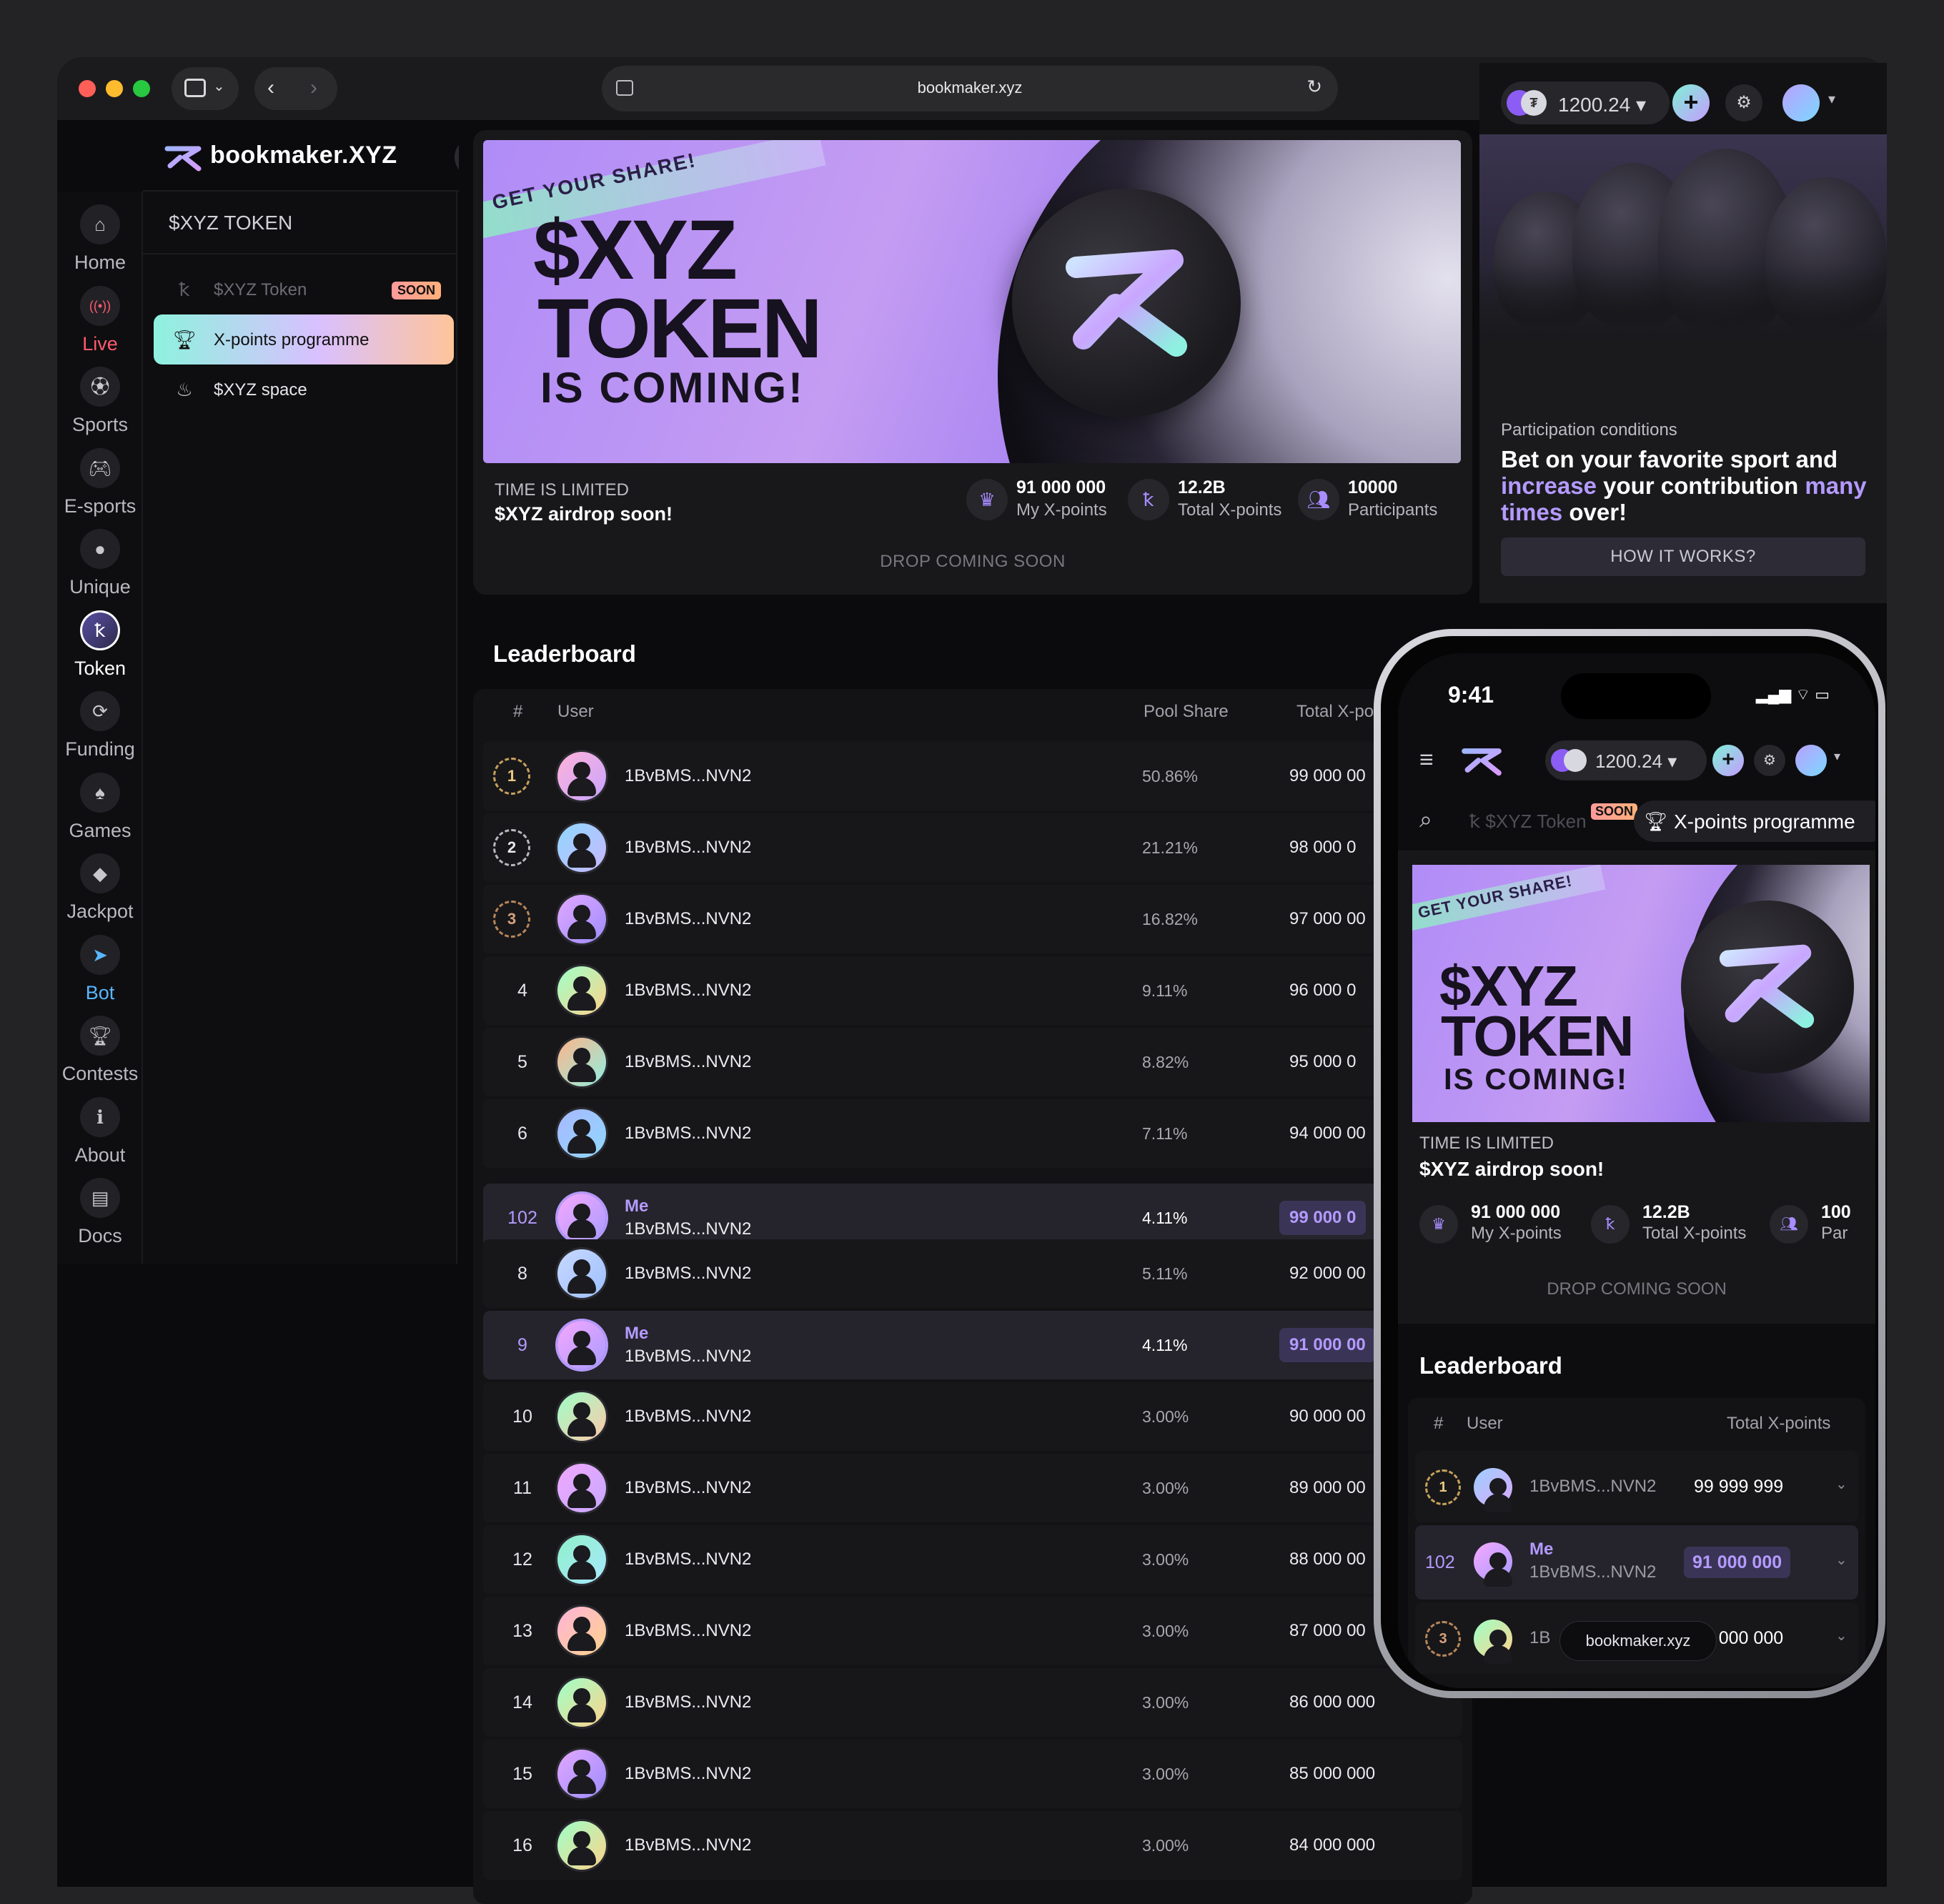  I want to click on sidebar-item-contests: 🏆︎ Contests, so click(100, 1050).